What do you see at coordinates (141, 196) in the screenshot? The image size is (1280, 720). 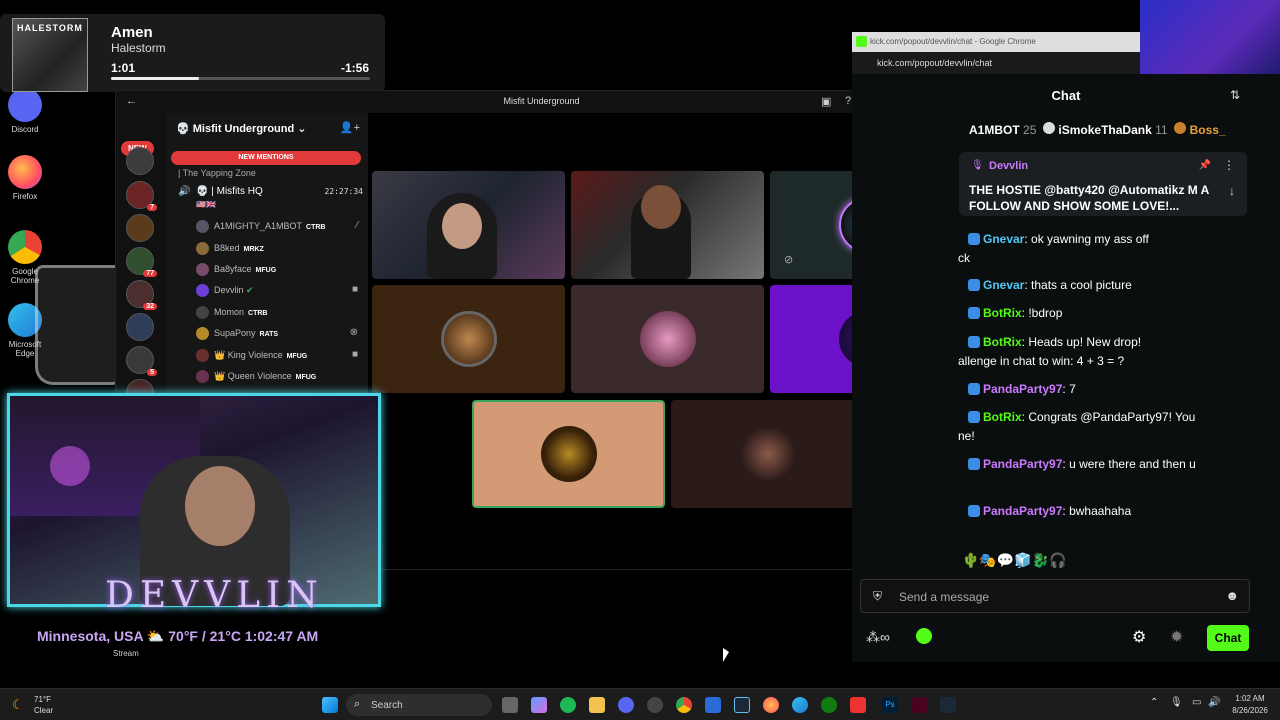 I see `server-icon: 7` at bounding box center [141, 196].